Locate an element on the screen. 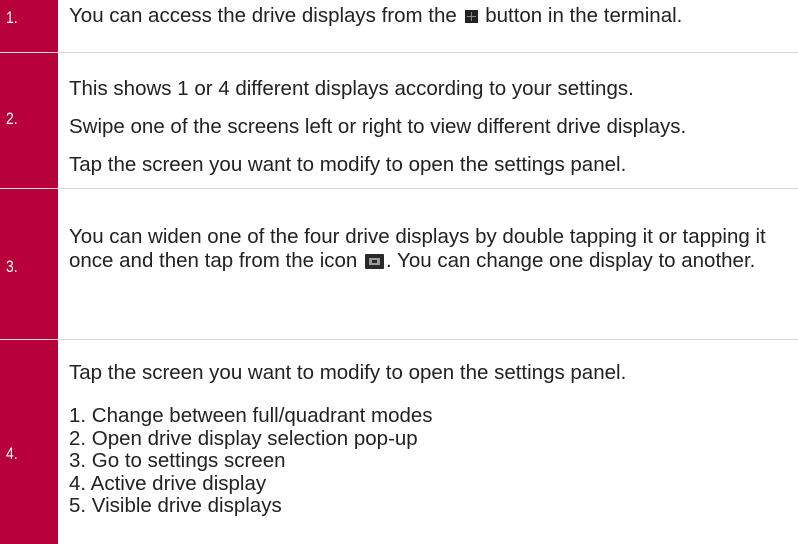  list-item: 2. Open drive display selection pop-up is located at coordinates (243, 438).